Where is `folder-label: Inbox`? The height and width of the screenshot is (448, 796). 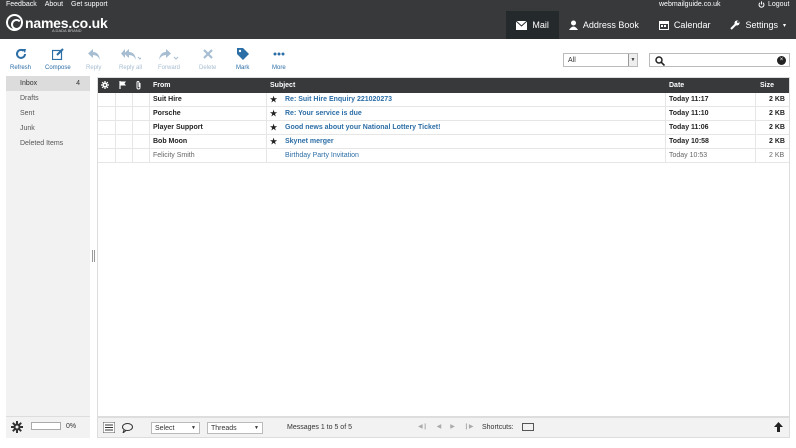 folder-label: Inbox is located at coordinates (29, 83).